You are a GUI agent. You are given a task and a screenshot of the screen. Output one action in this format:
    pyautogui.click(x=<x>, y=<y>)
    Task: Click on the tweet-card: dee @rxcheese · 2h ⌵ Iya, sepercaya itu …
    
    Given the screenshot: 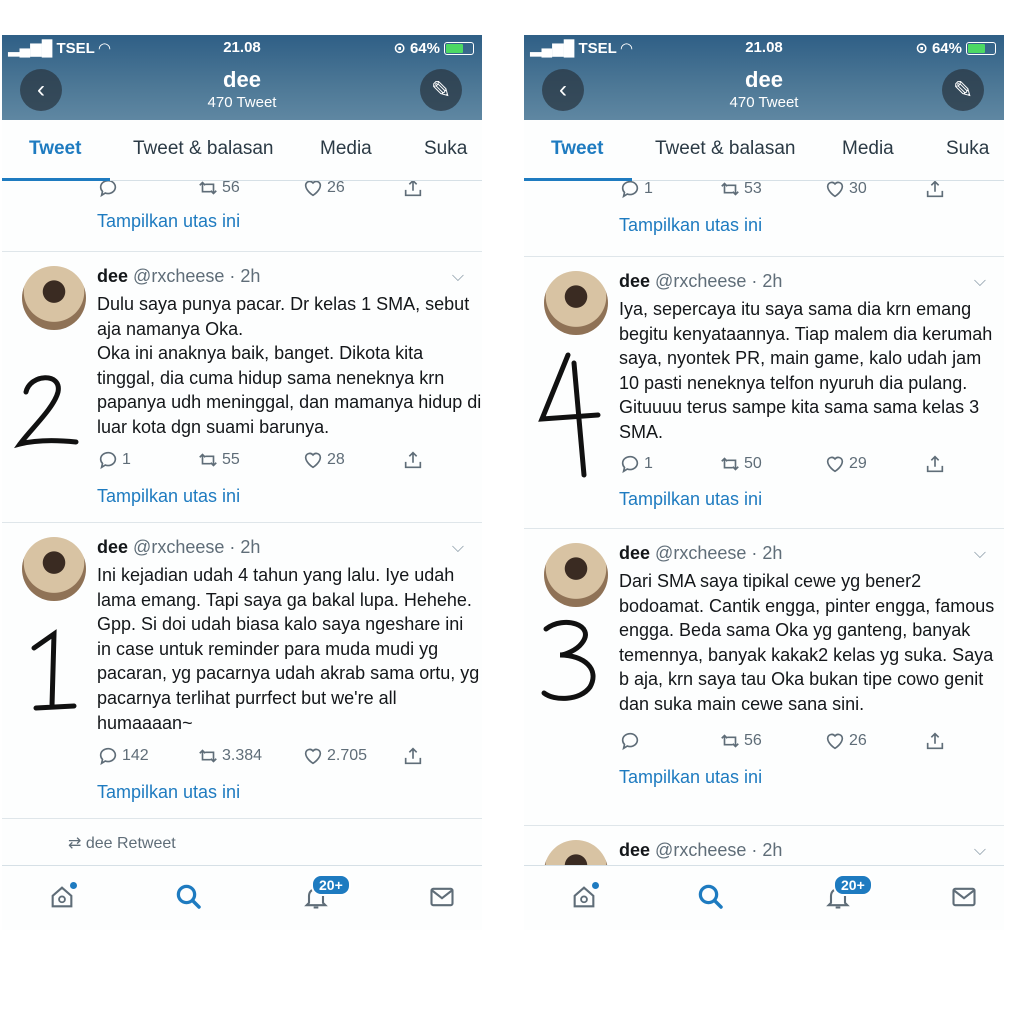 What is the action you would take?
    pyautogui.click(x=764, y=392)
    